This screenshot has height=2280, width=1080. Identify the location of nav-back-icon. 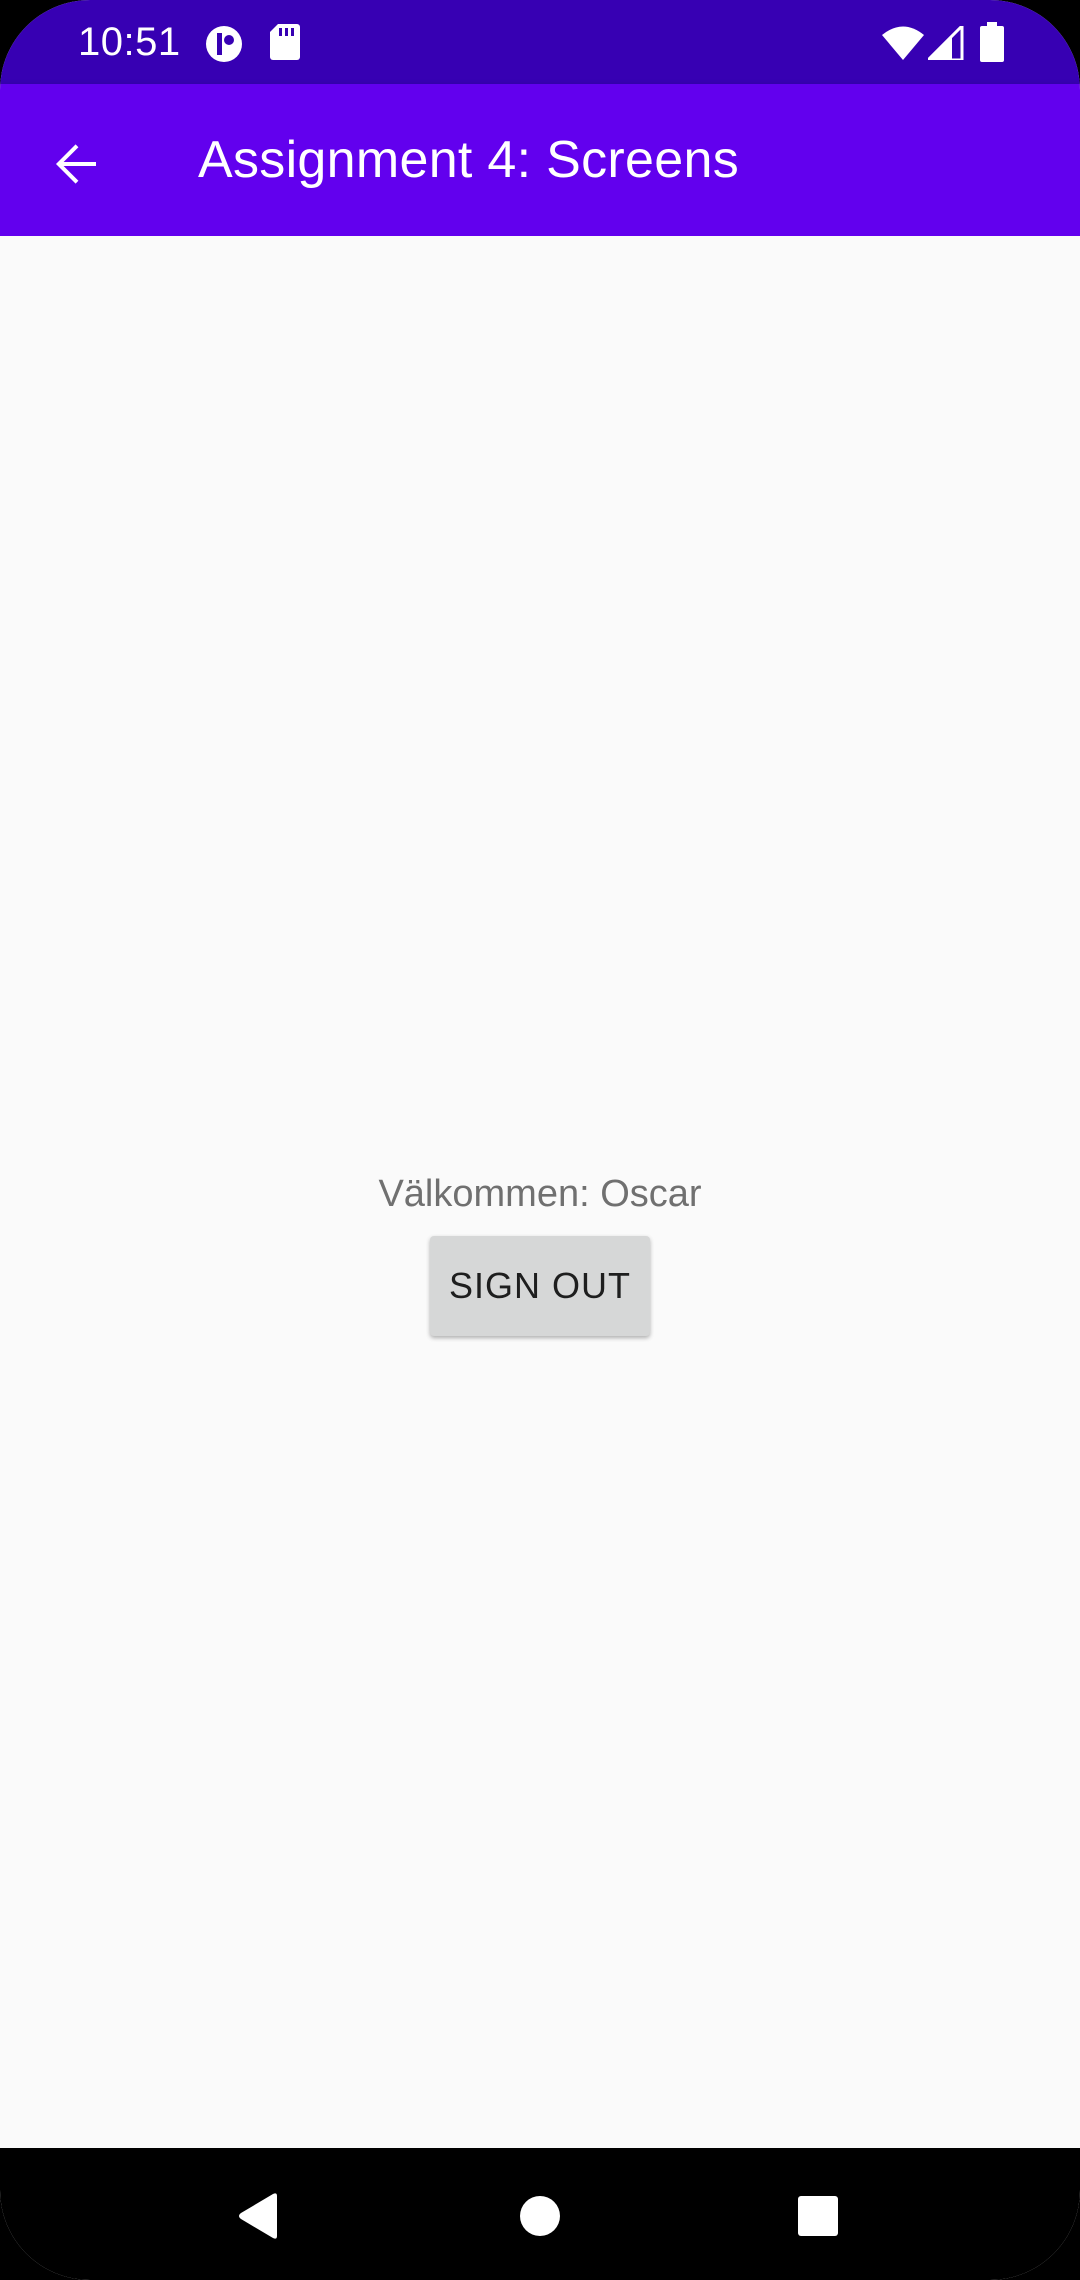
(258, 2218).